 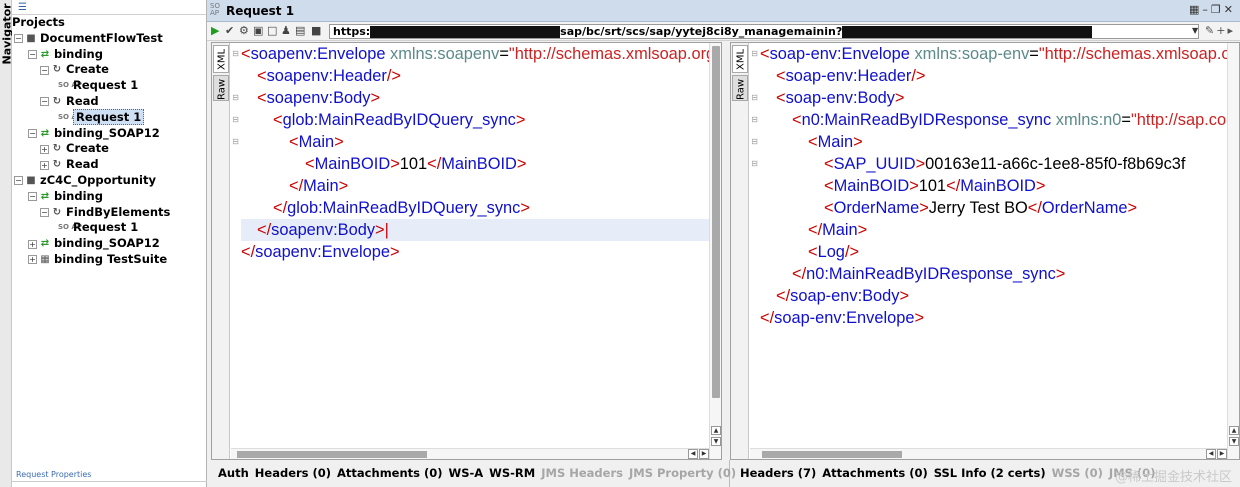 I want to click on edit-endpoint-icon: ✎, so click(x=1210, y=30).